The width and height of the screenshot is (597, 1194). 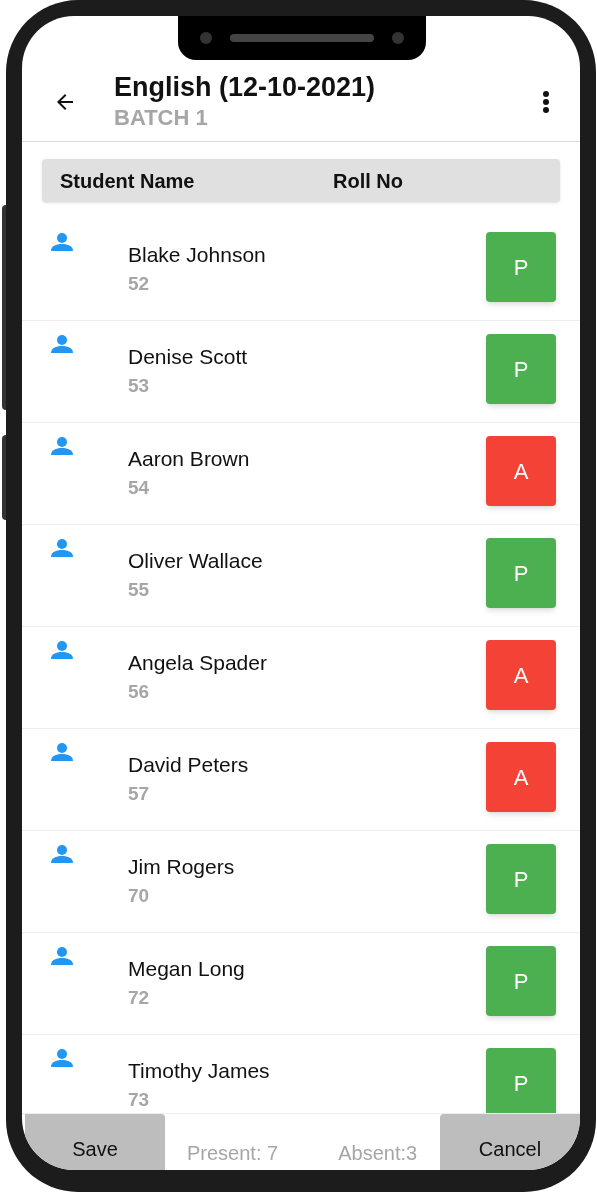 I want to click on roll-number: 73, so click(x=139, y=1100).